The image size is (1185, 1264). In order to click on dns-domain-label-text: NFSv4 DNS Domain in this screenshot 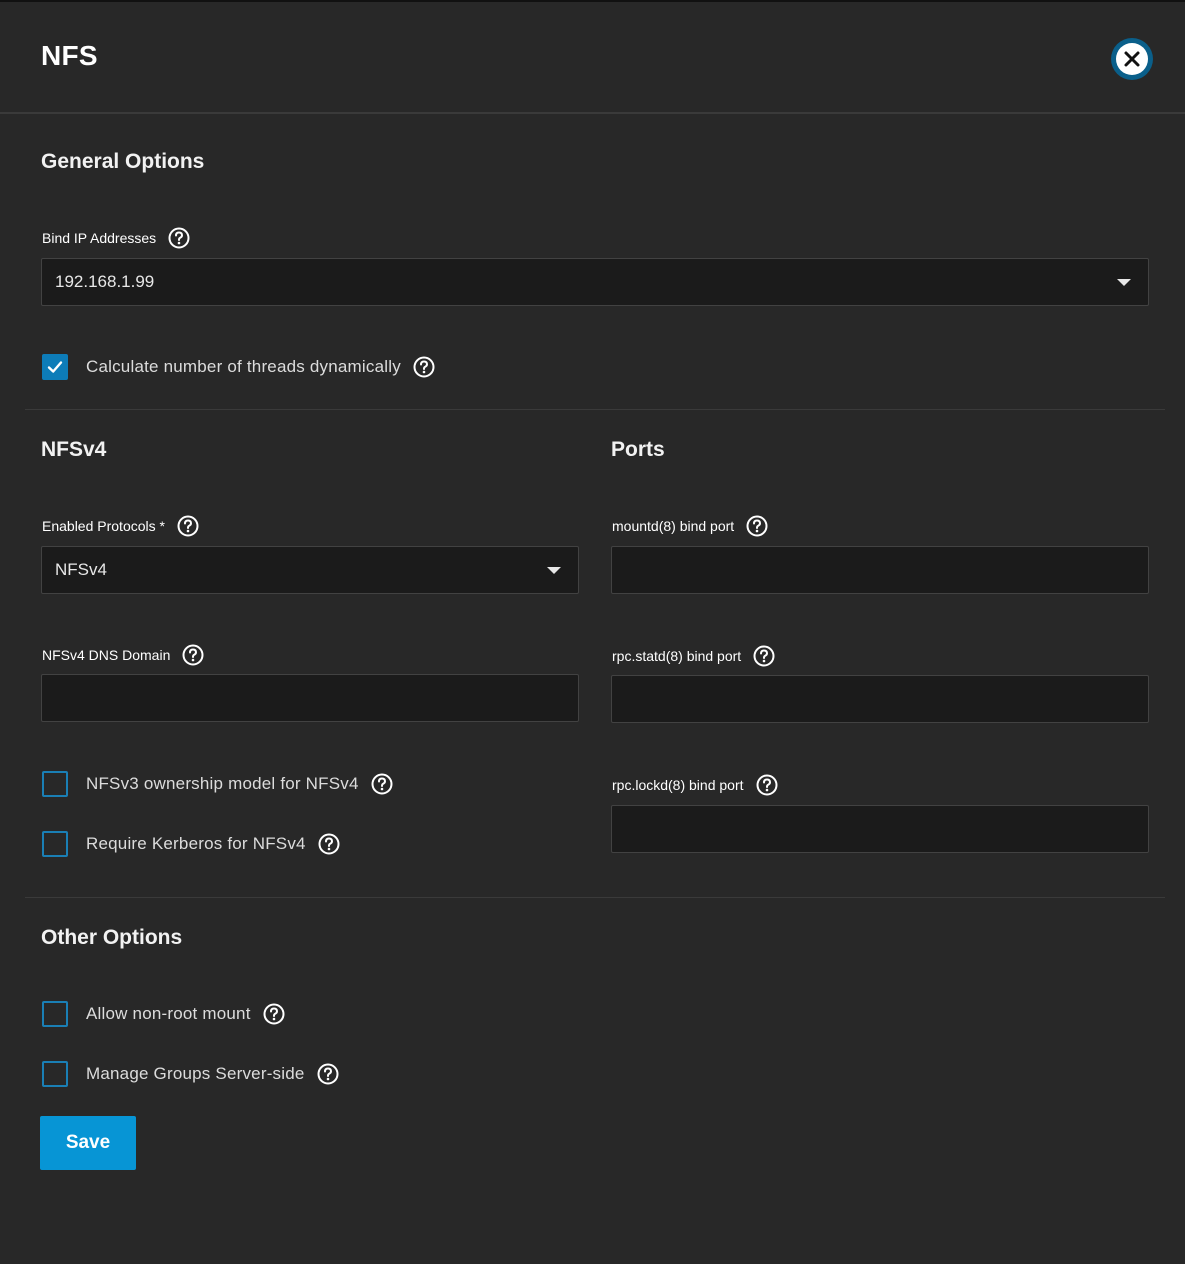, I will do `click(106, 655)`.